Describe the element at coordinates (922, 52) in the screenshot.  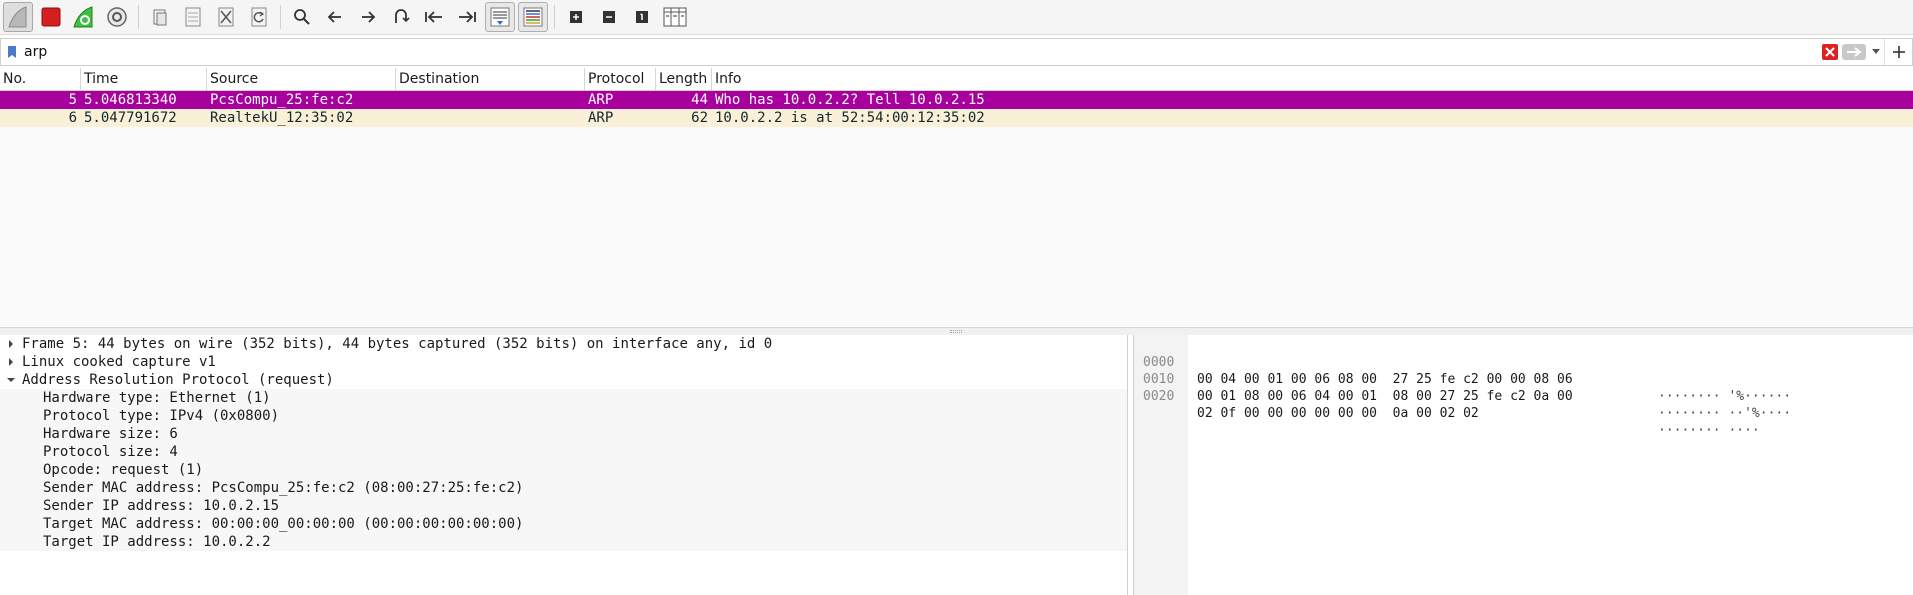
I see `display-filter-input` at that location.